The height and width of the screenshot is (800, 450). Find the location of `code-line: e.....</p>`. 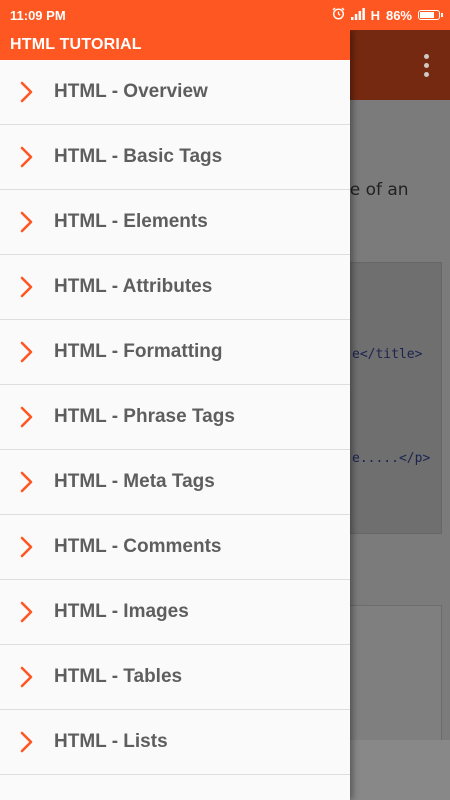

code-line: e.....</p> is located at coordinates (391, 458).